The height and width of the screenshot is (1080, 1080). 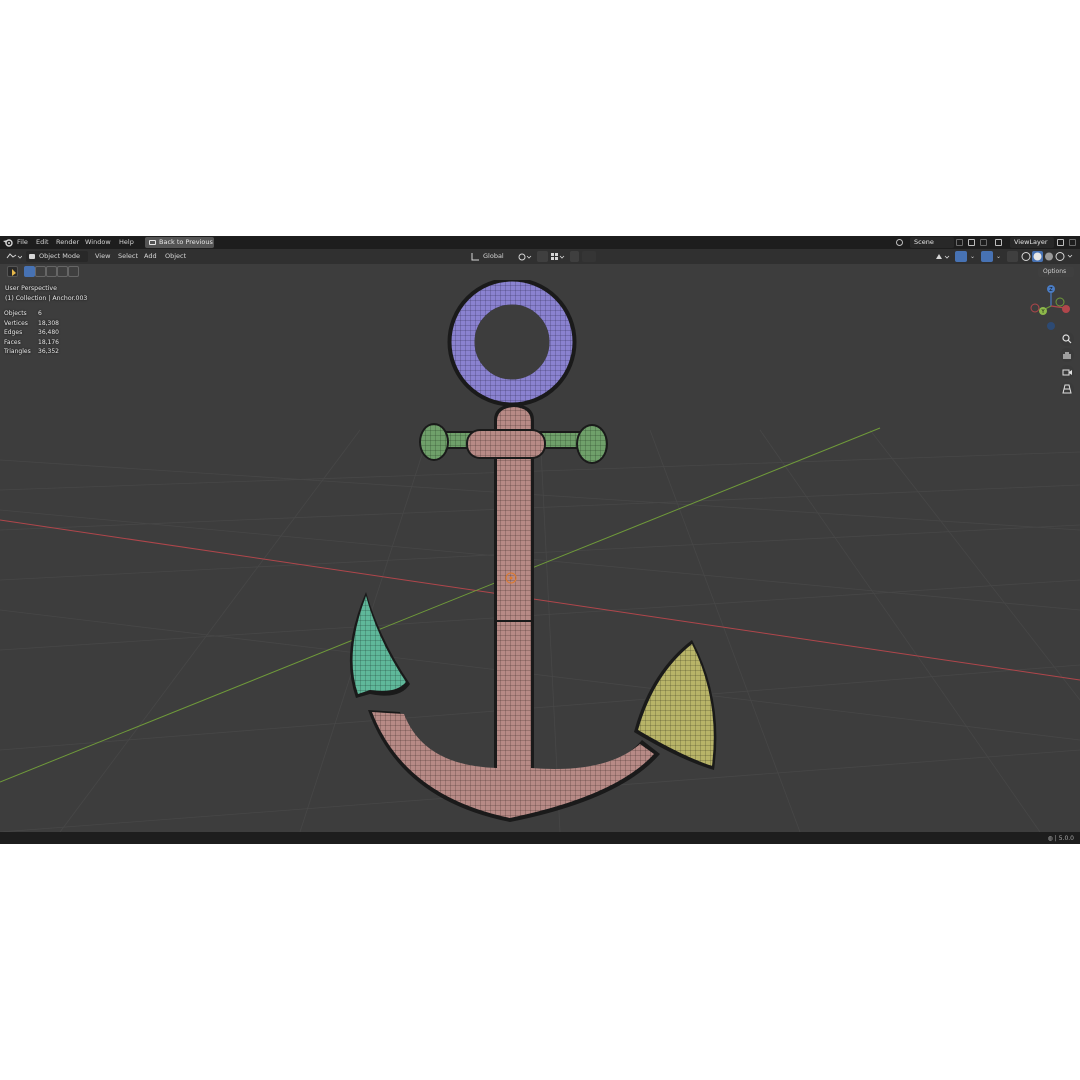 I want to click on snap-target-icon, so click(x=558, y=256).